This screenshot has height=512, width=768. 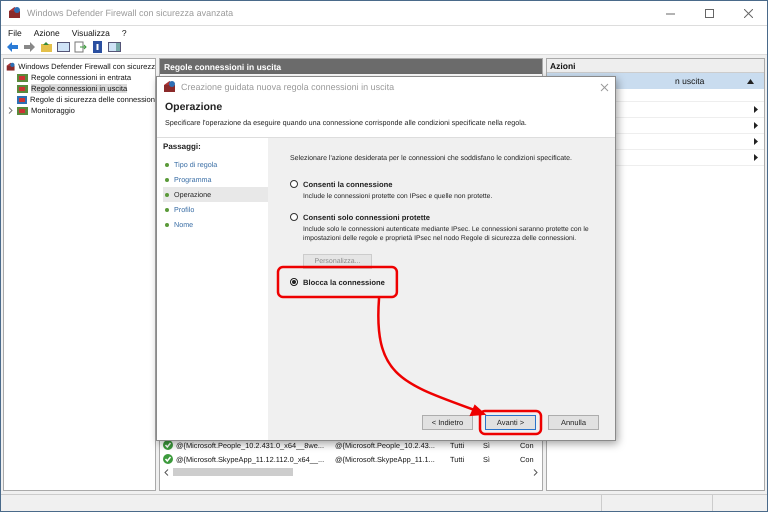 I want to click on dialog-title: Creazione guidata nuova regola connessioni in uscita, so click(x=288, y=87).